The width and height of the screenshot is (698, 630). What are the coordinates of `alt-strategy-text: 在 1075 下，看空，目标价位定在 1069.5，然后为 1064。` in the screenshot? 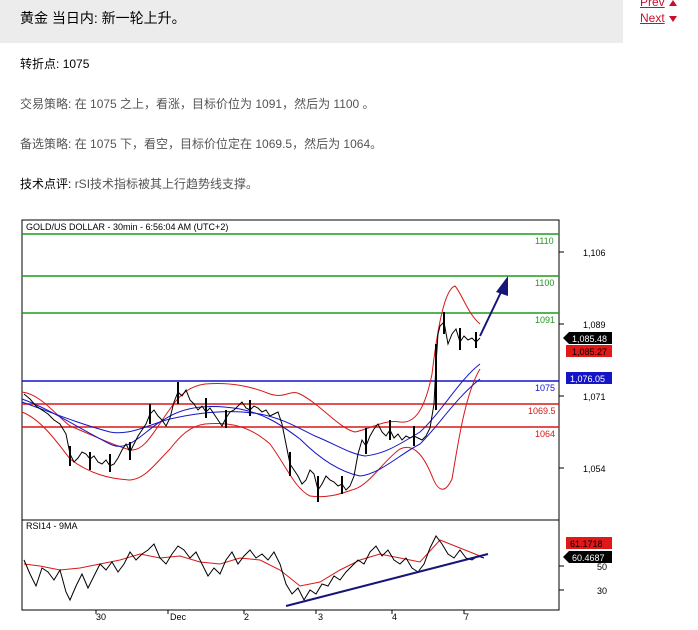 It's located at (228, 144).